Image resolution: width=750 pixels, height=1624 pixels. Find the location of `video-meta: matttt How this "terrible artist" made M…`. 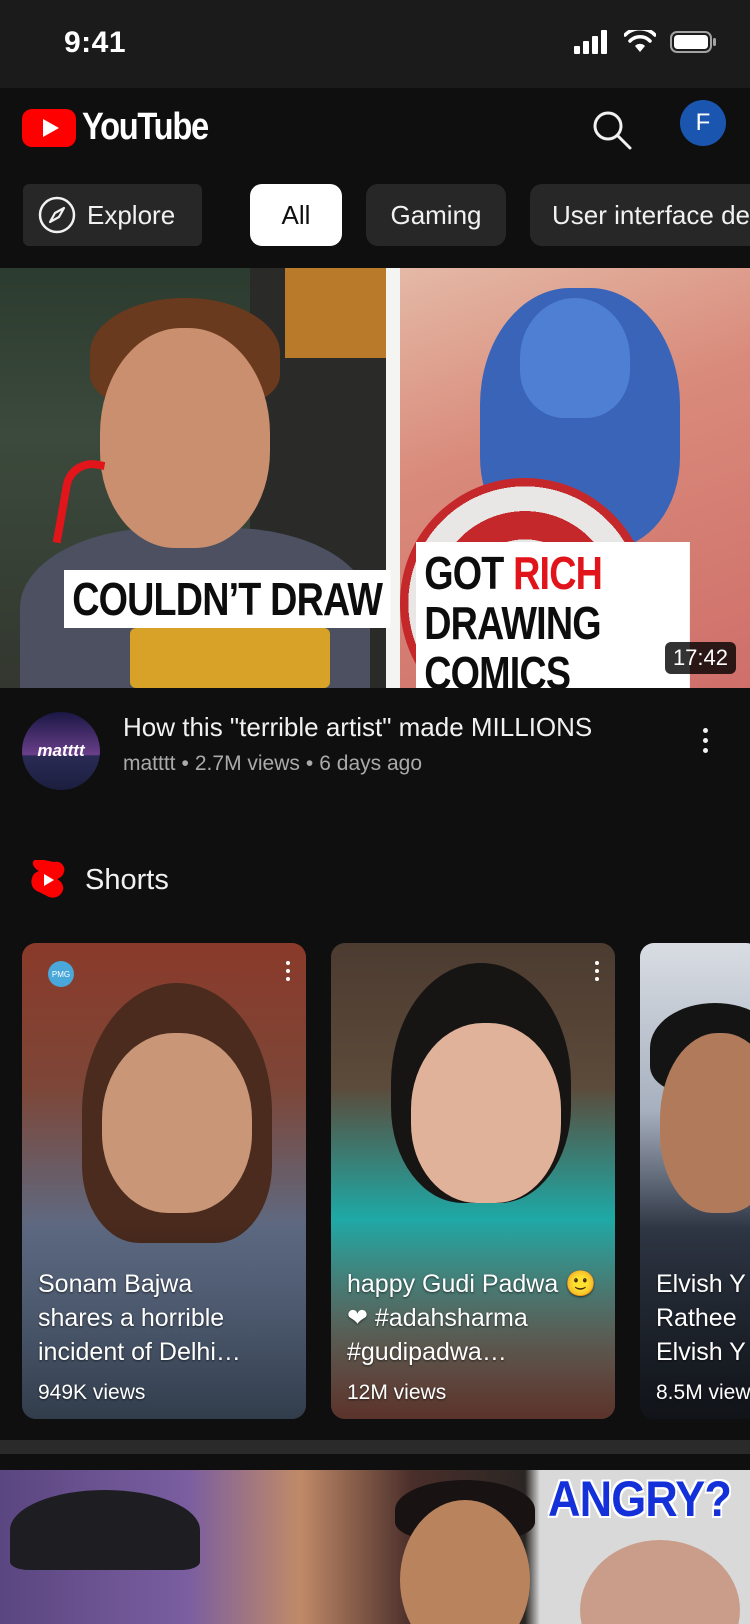

video-meta: matttt How this "terrible artist" made M… is located at coordinates (375, 745).